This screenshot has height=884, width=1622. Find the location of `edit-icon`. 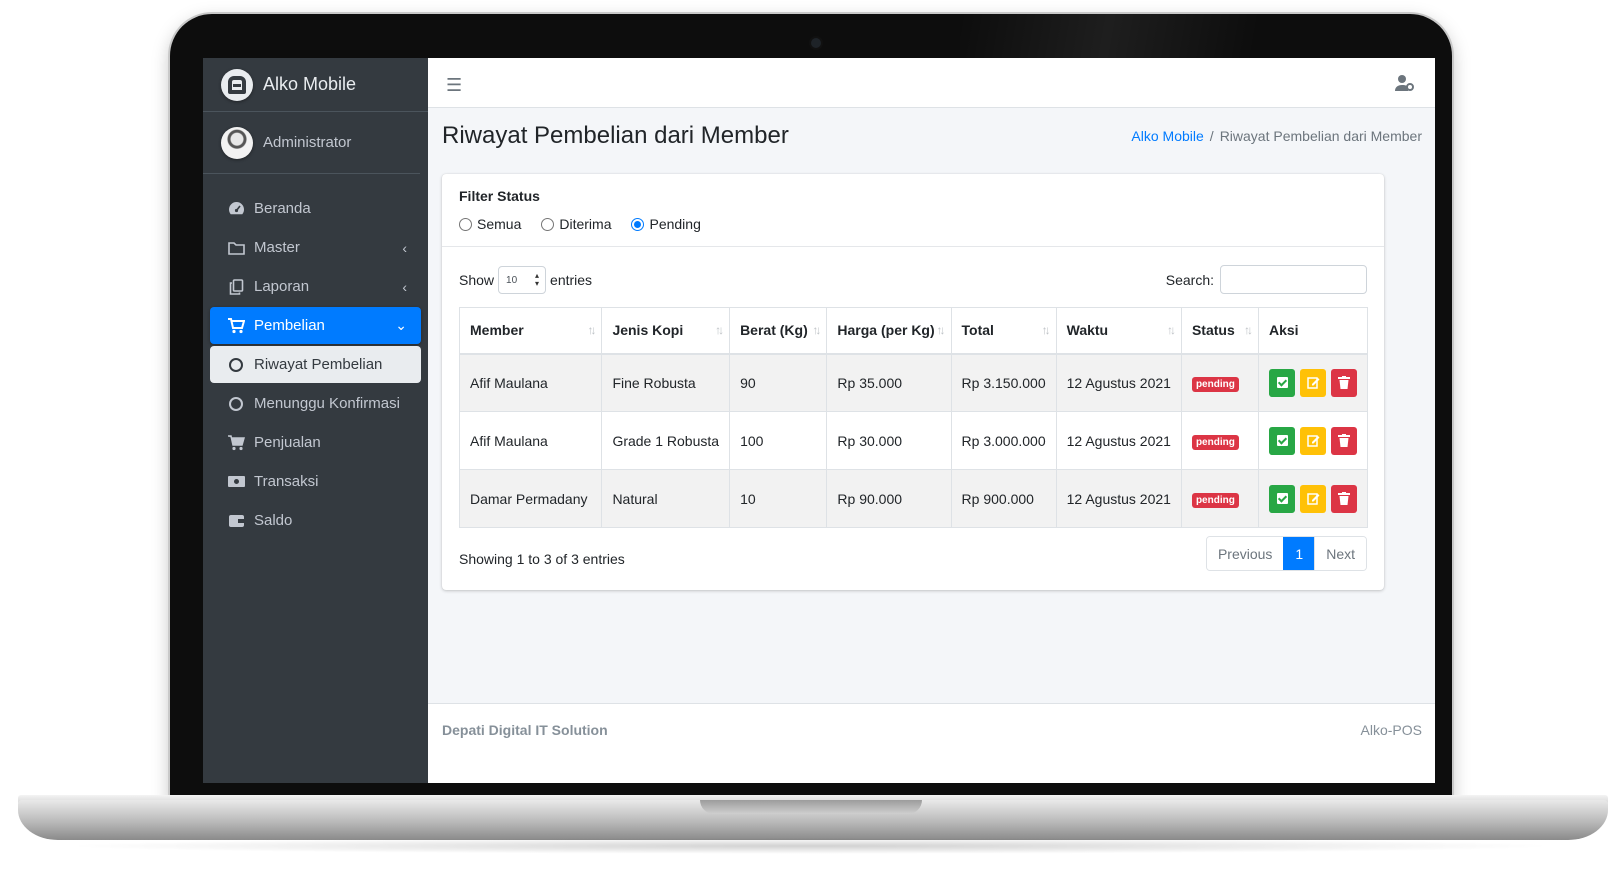

edit-icon is located at coordinates (1312, 441).